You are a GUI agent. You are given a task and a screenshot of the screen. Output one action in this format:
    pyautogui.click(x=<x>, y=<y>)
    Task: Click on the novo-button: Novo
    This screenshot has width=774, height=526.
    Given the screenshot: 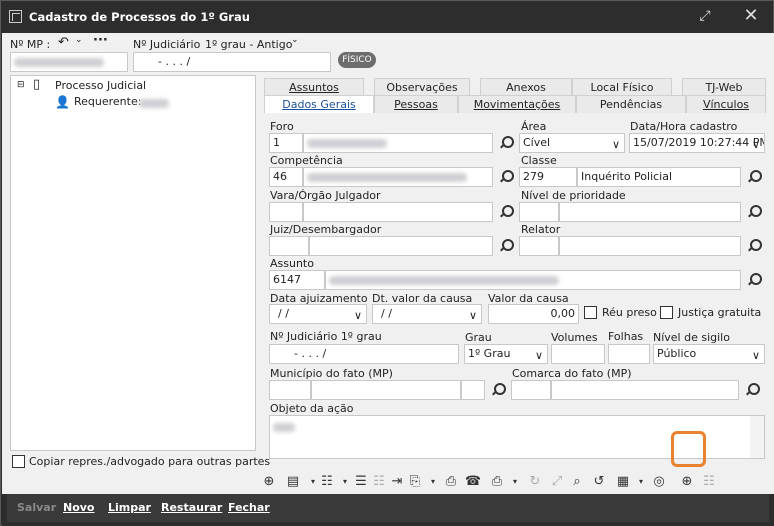 What is the action you would take?
    pyautogui.click(x=79, y=508)
    